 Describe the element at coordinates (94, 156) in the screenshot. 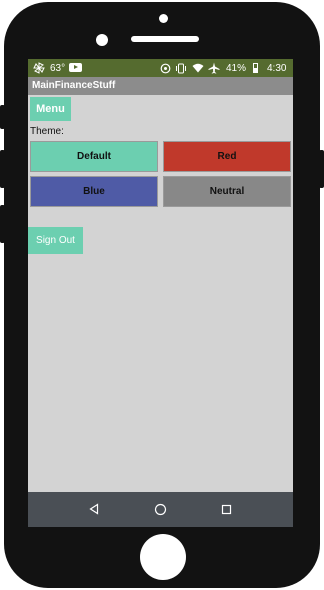

I see `theme-default-button: Default` at that location.